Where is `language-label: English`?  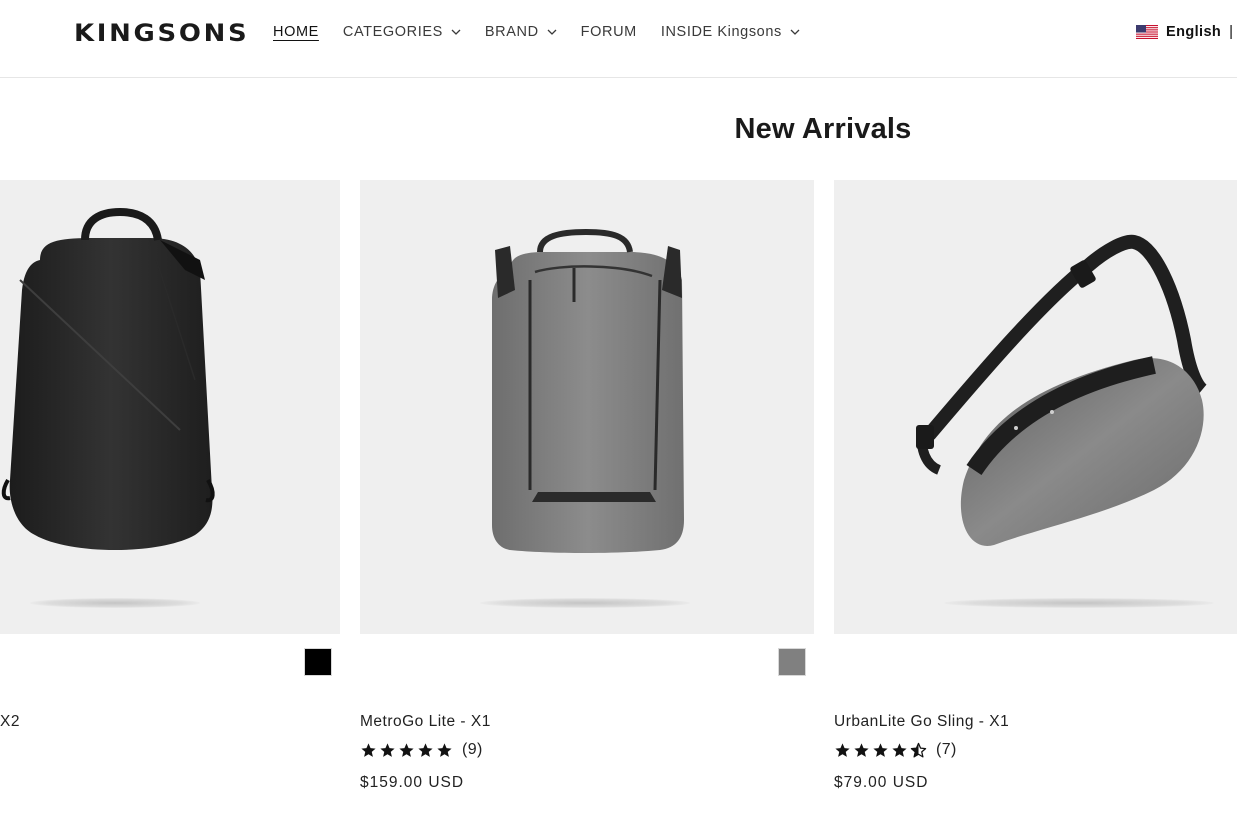 language-label: English is located at coordinates (1194, 31).